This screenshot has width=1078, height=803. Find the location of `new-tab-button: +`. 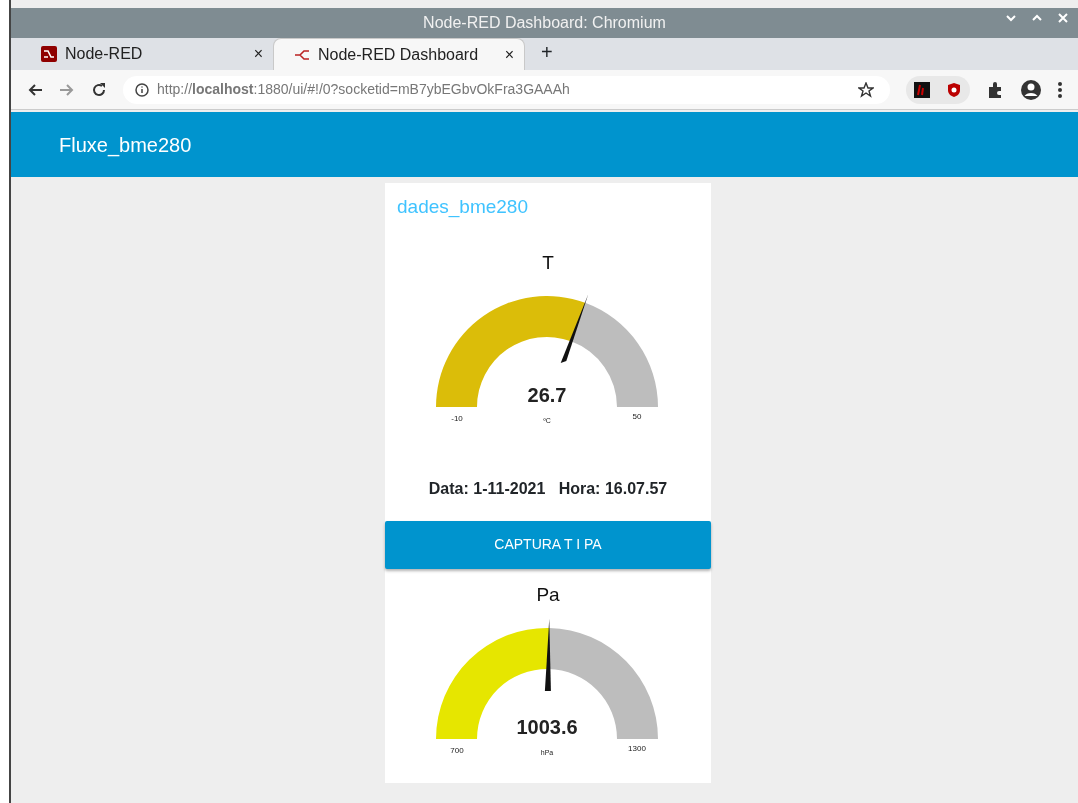

new-tab-button: + is located at coordinates (547, 52).